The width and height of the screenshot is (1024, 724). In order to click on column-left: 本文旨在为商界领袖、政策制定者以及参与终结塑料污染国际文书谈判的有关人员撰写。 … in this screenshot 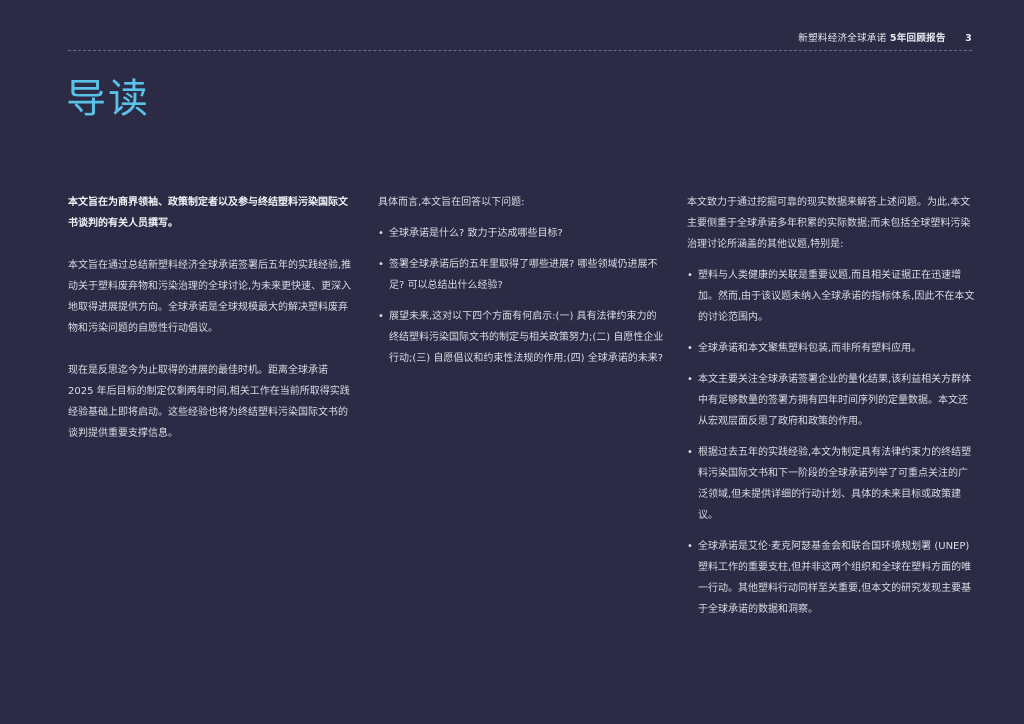, I will do `click(212, 328)`.